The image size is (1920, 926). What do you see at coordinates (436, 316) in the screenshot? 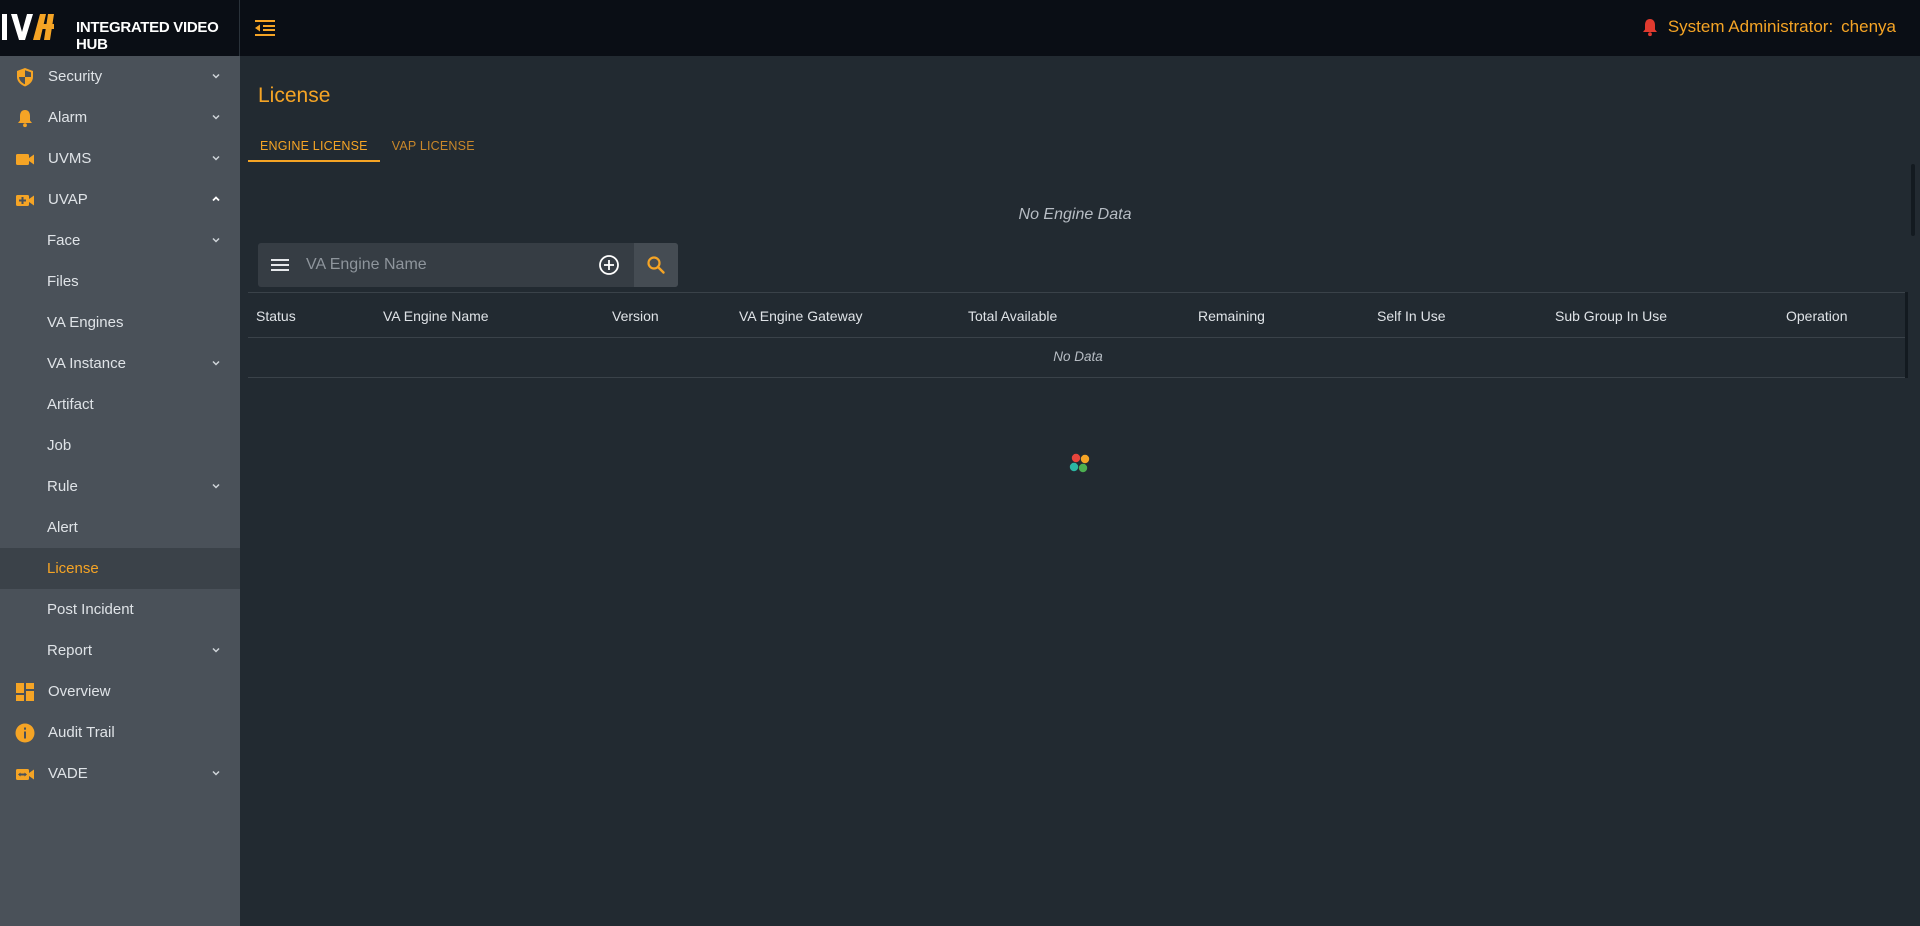
I see `column-header-va-engine-name: VA Engine Name` at bounding box center [436, 316].